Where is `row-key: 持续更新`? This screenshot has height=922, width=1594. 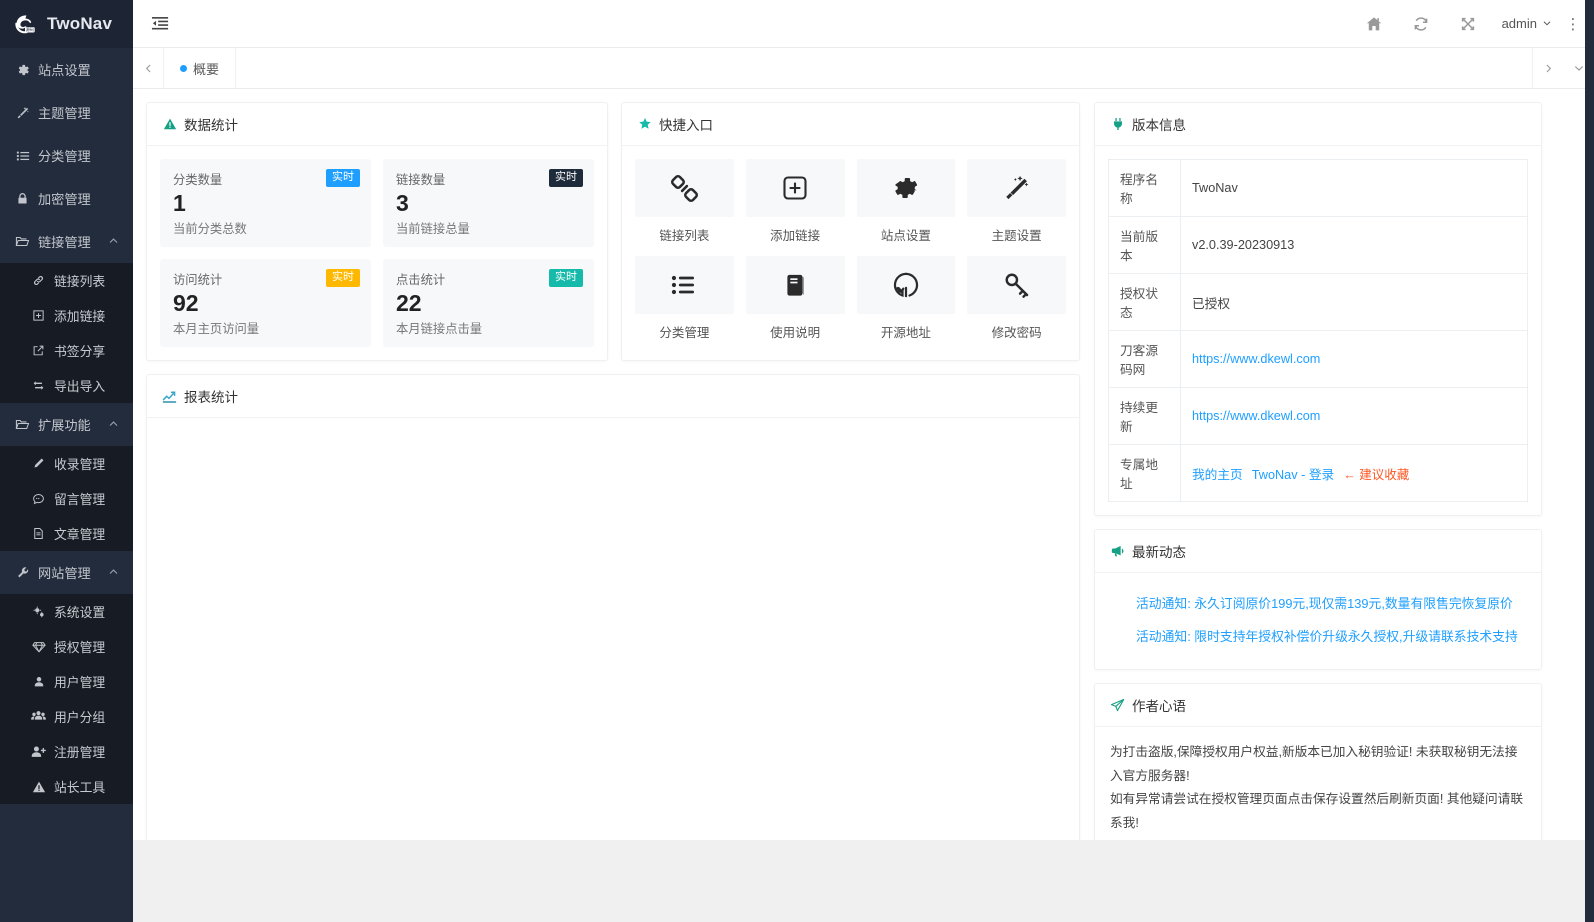
row-key: 持续更新 is located at coordinates (1144, 416).